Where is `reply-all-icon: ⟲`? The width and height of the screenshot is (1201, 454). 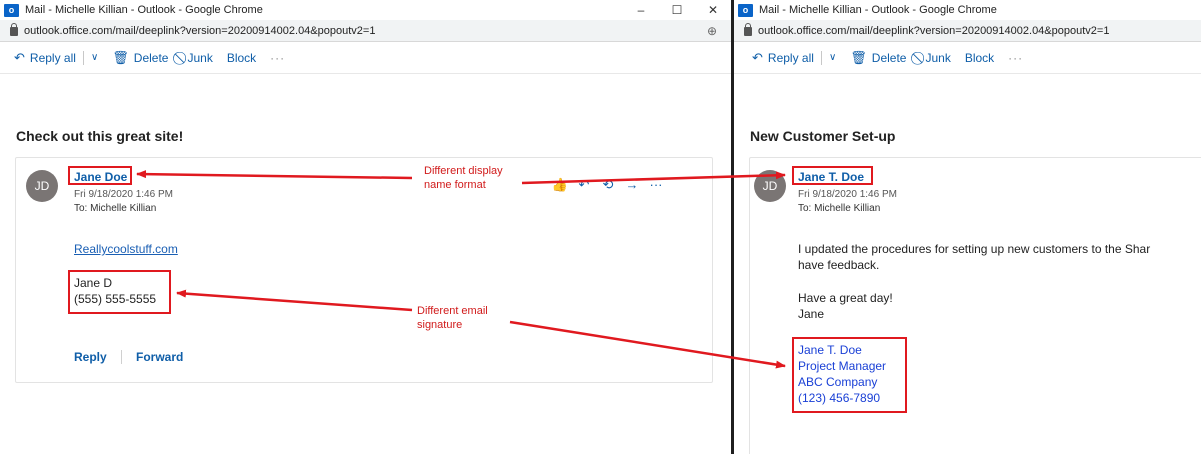 reply-all-icon: ⟲ is located at coordinates (608, 185).